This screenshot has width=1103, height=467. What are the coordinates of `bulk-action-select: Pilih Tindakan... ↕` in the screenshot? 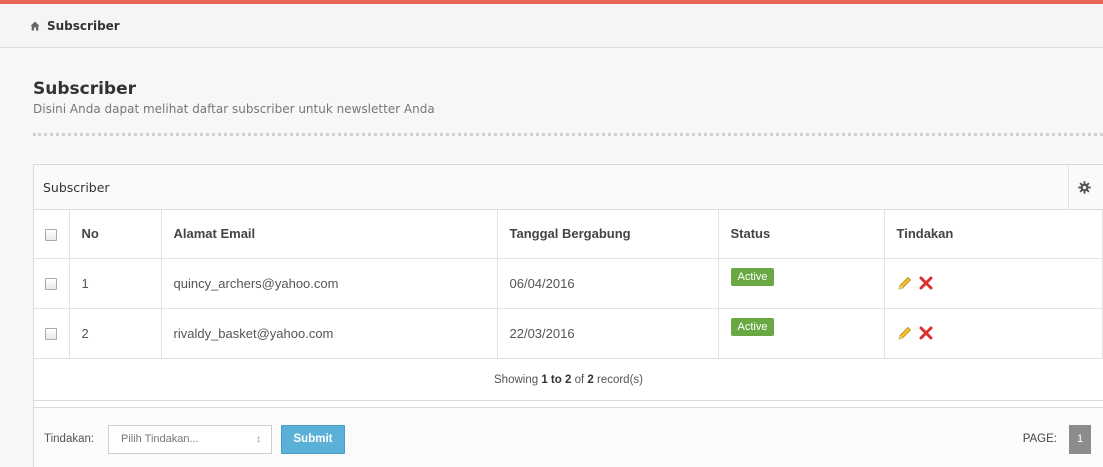 It's located at (190, 439).